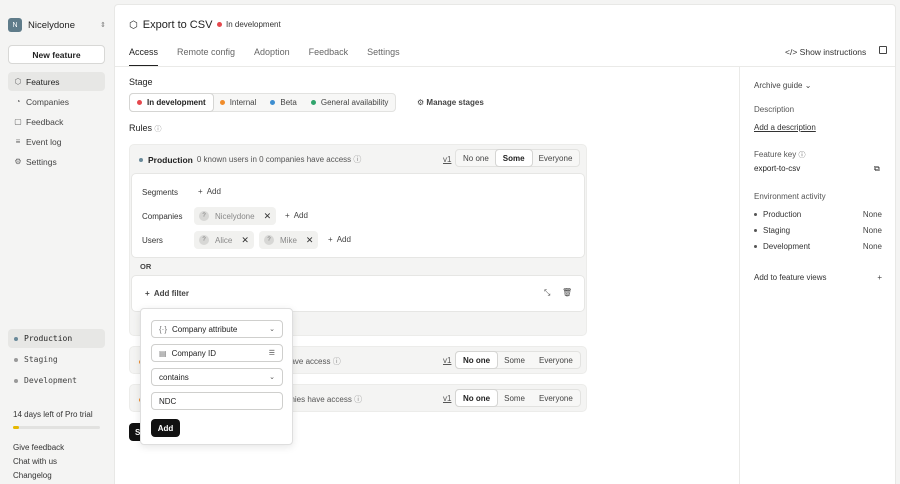 The image size is (900, 484). What do you see at coordinates (167, 293) in the screenshot?
I see `add-filter-button: + Add filter` at bounding box center [167, 293].